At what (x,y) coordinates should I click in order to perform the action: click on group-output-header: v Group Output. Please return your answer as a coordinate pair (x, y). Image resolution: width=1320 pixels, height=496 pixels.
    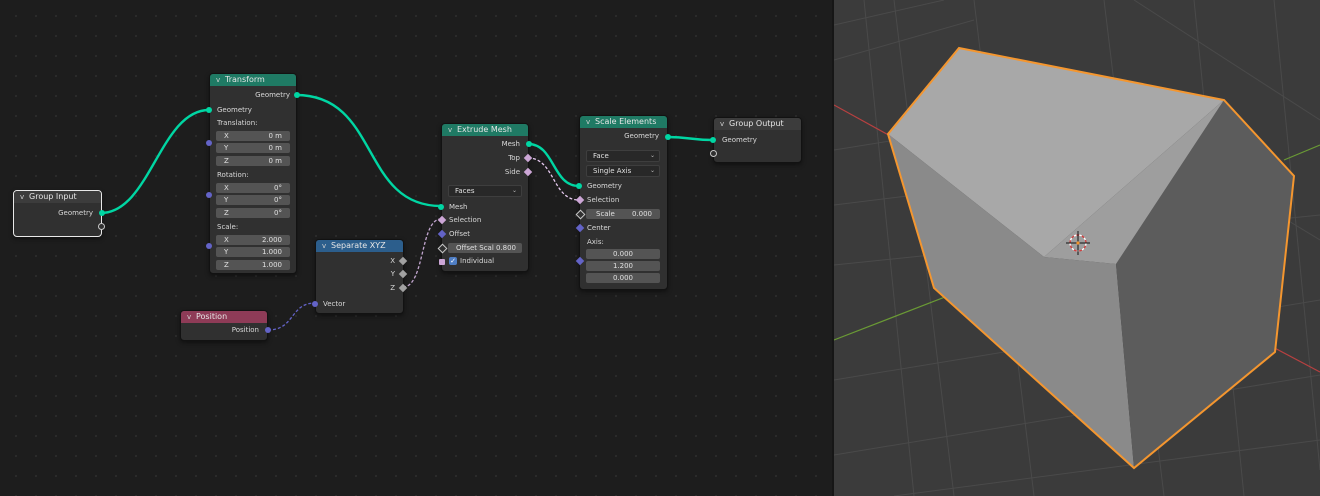
    Looking at the image, I should click on (757, 124).